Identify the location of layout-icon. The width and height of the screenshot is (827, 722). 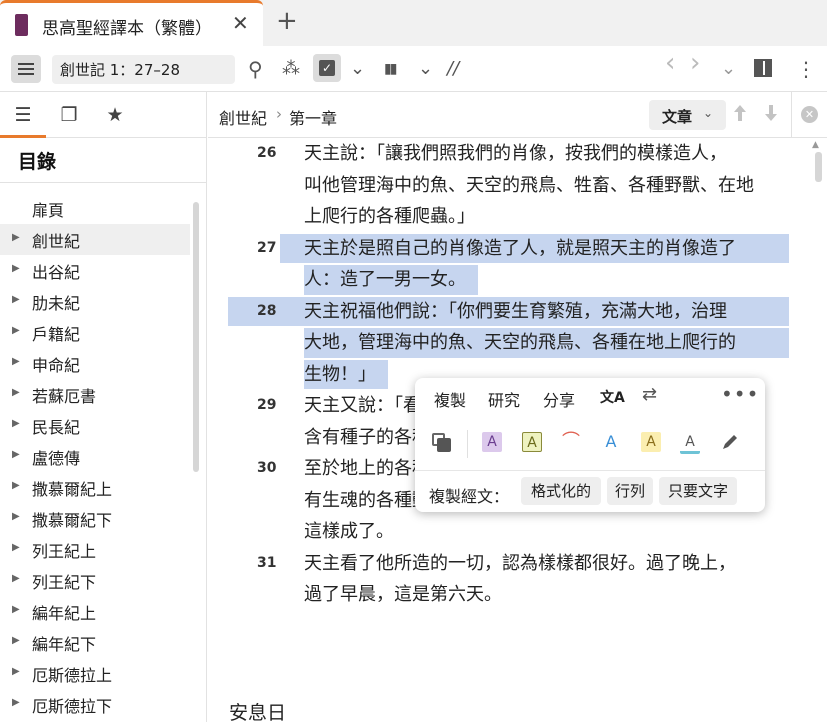
(763, 68).